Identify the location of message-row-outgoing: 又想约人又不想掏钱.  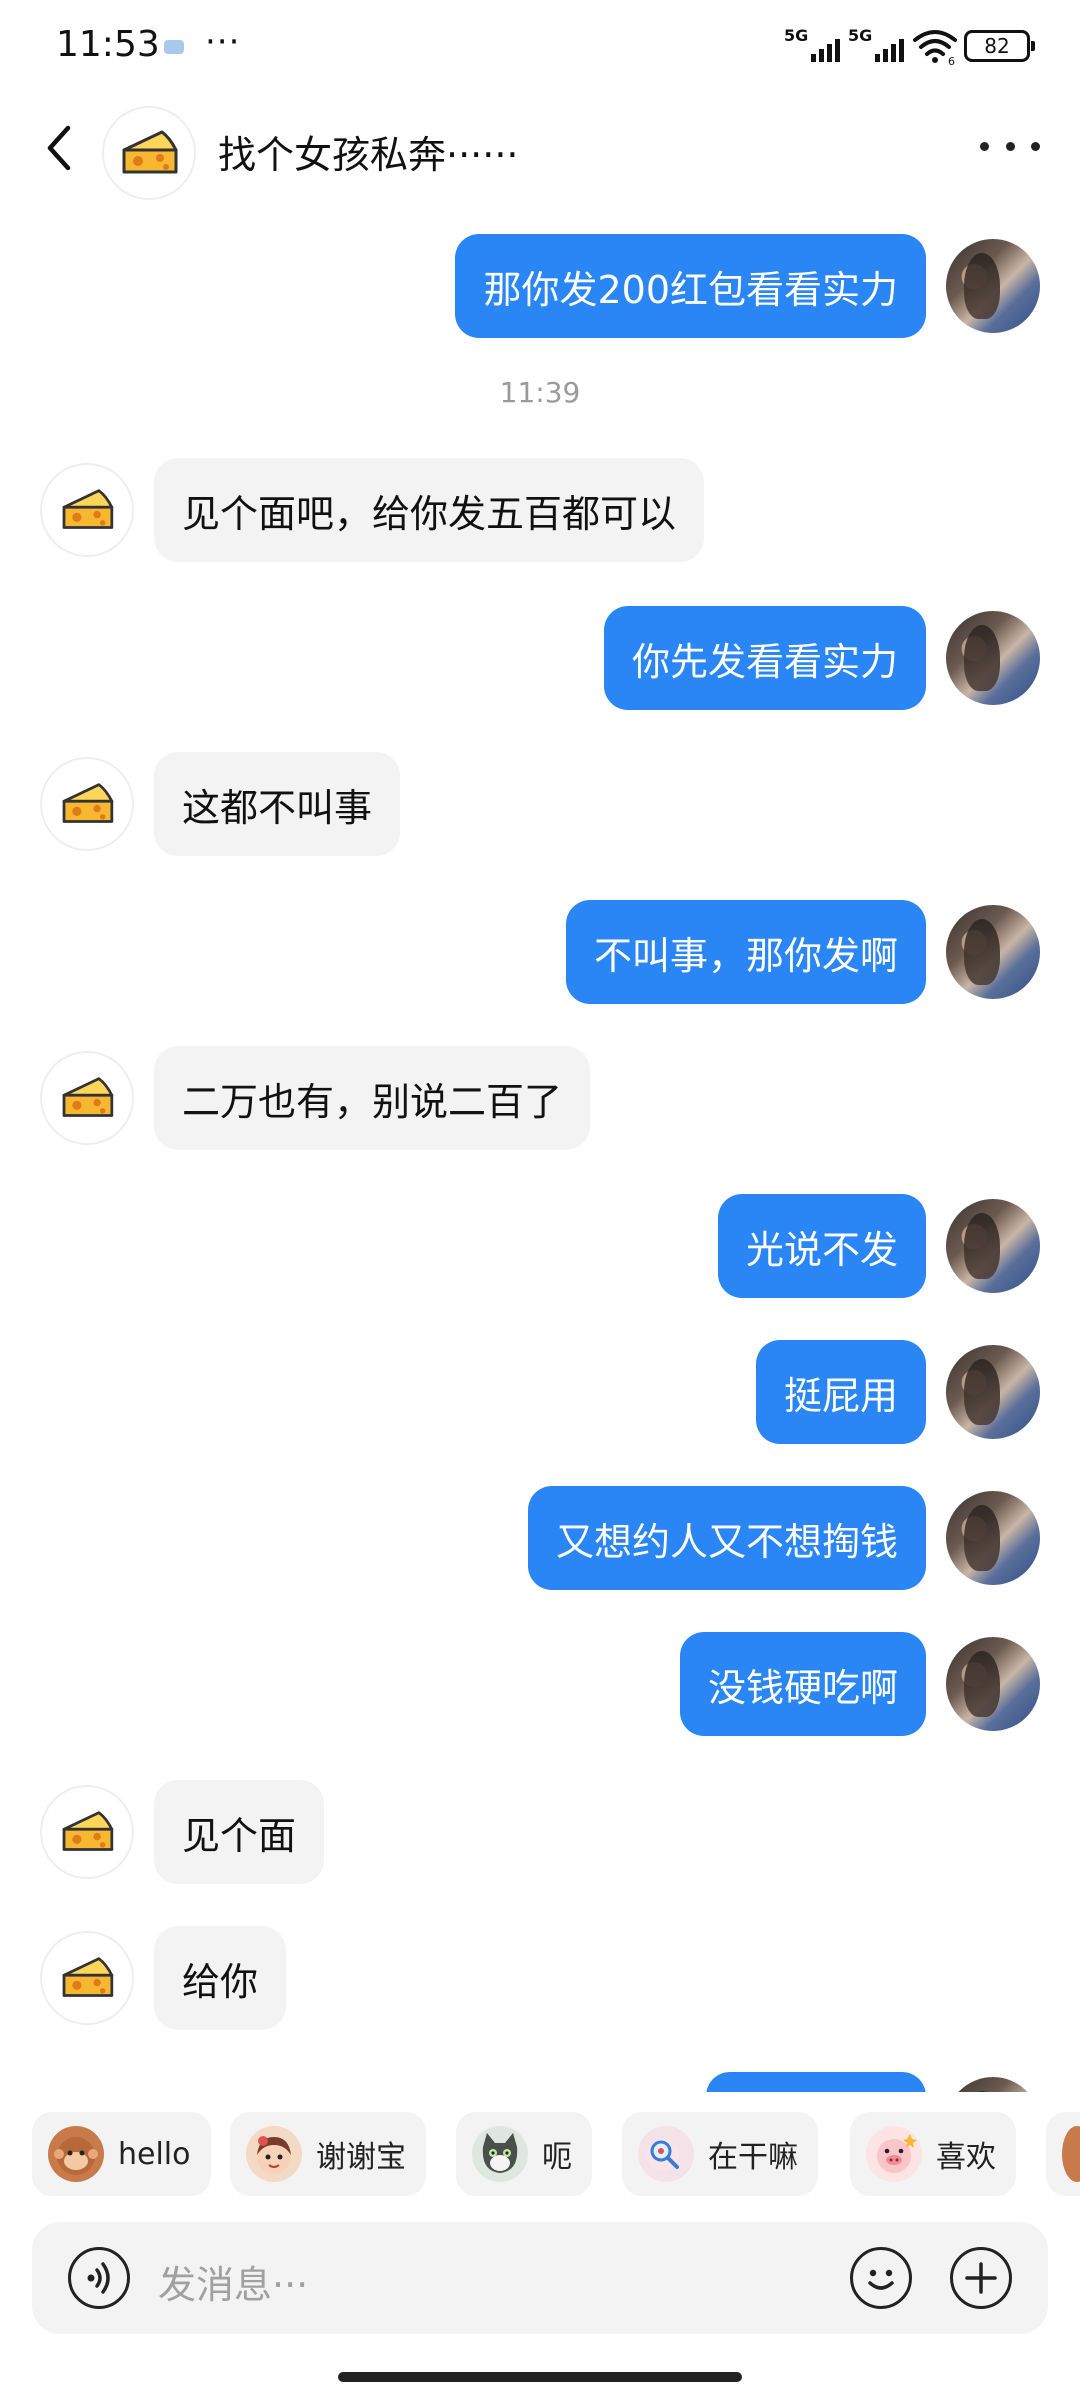
(783, 1538).